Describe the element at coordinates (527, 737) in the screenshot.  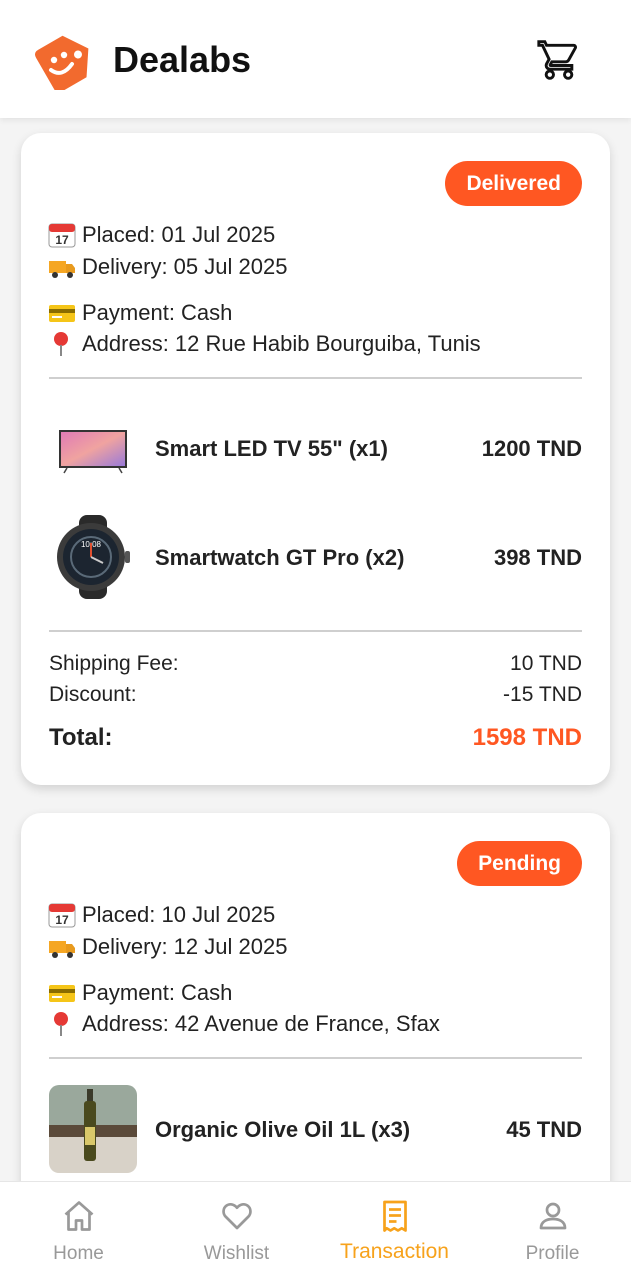
I see `total-value: 1598 TND` at that location.